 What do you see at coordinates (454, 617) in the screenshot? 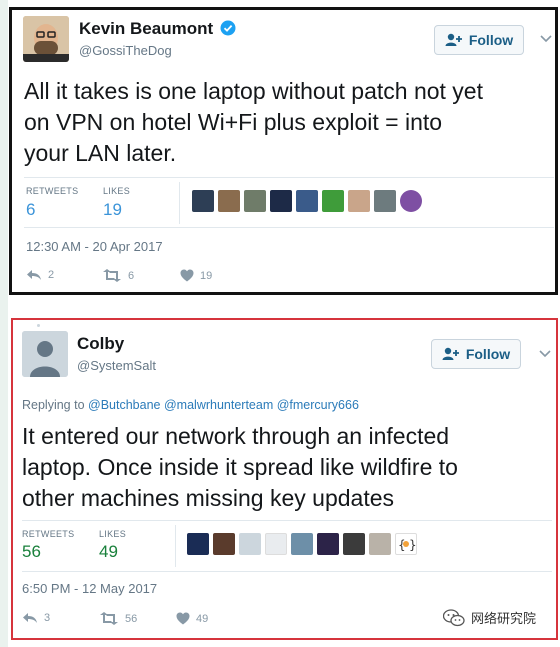
I see `wechat-icon` at bounding box center [454, 617].